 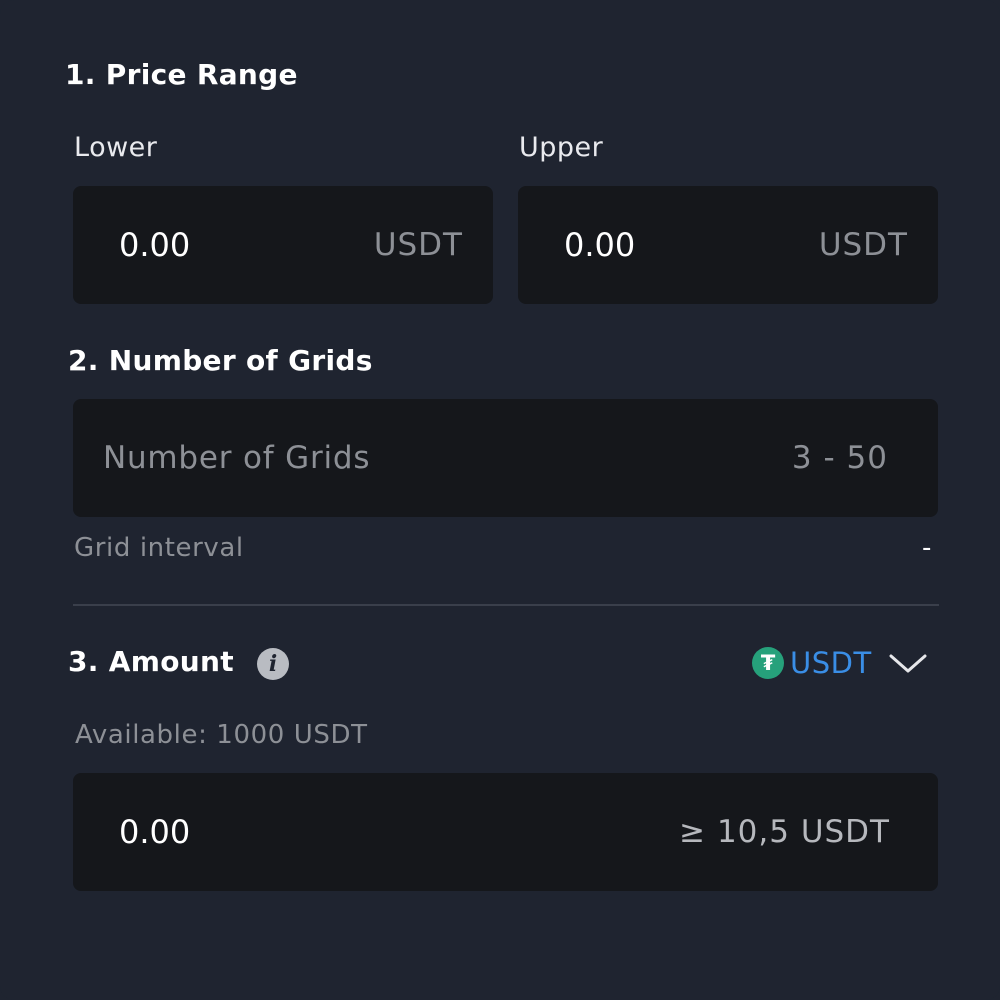 I want to click on upper-price-unit: USDT, so click(x=863, y=245).